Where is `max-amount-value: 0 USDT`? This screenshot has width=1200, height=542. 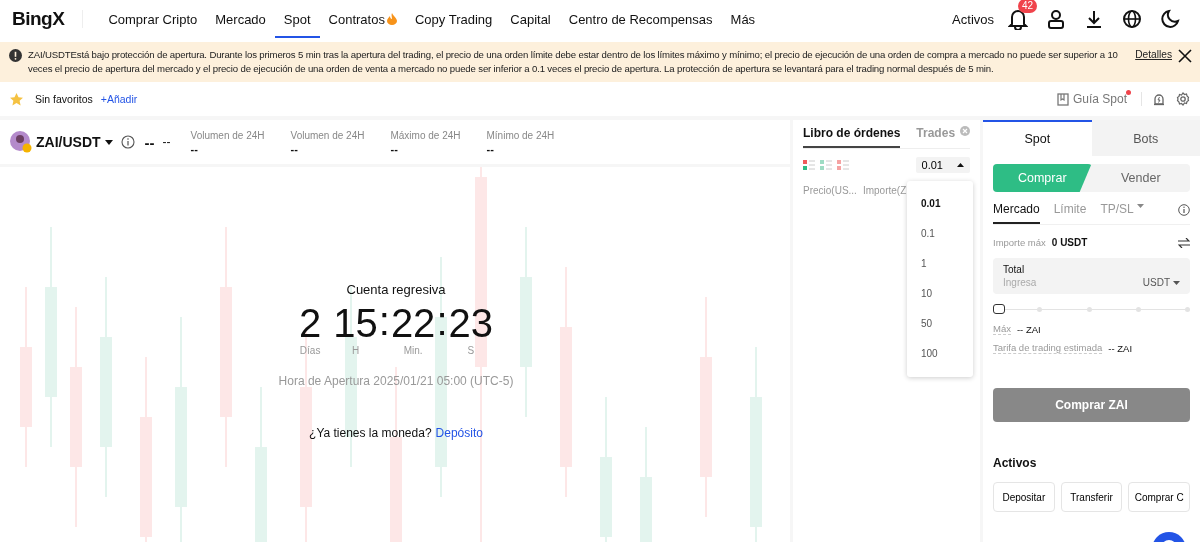 max-amount-value: 0 USDT is located at coordinates (1069, 242).